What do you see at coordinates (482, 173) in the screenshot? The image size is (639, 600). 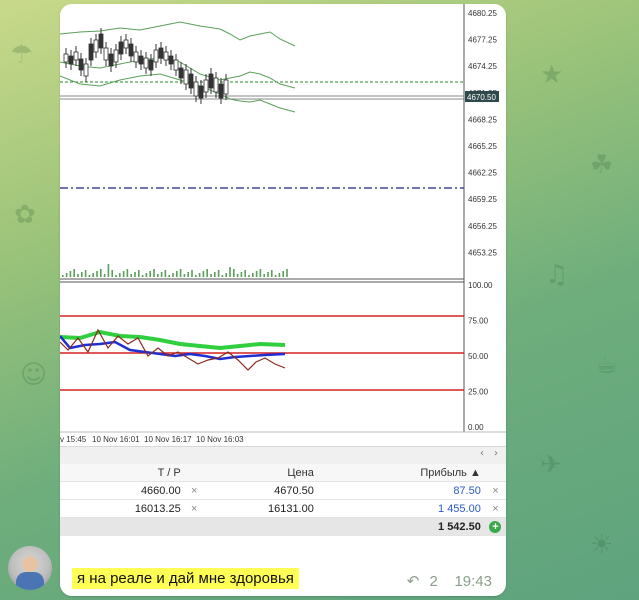 I see `price-tick-label: 4662.25` at bounding box center [482, 173].